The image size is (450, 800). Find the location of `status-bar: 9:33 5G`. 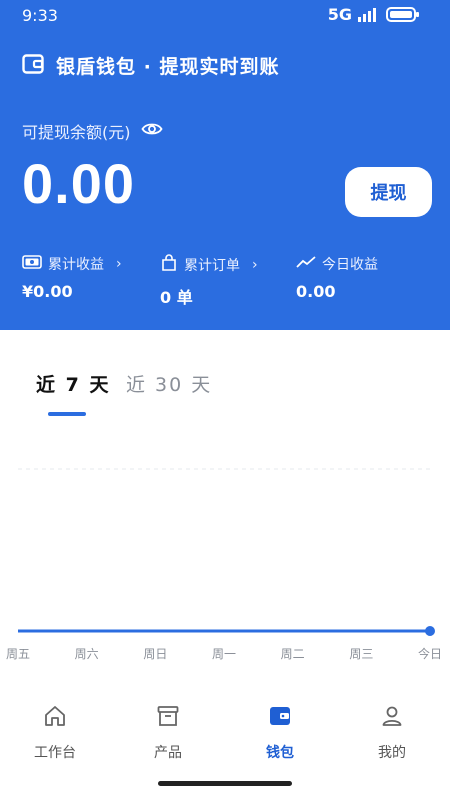

status-bar: 9:33 5G is located at coordinates (225, 15).